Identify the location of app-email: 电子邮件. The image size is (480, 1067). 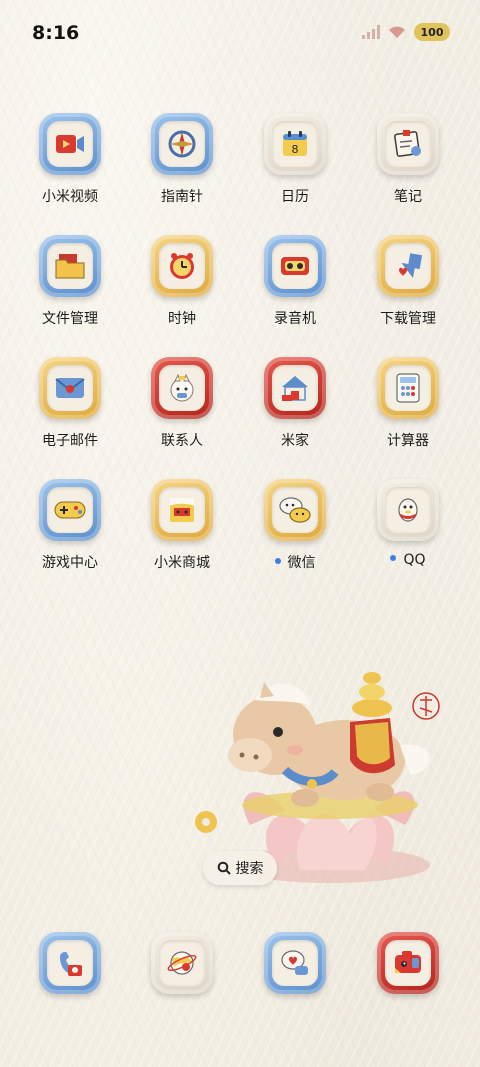
(70, 403).